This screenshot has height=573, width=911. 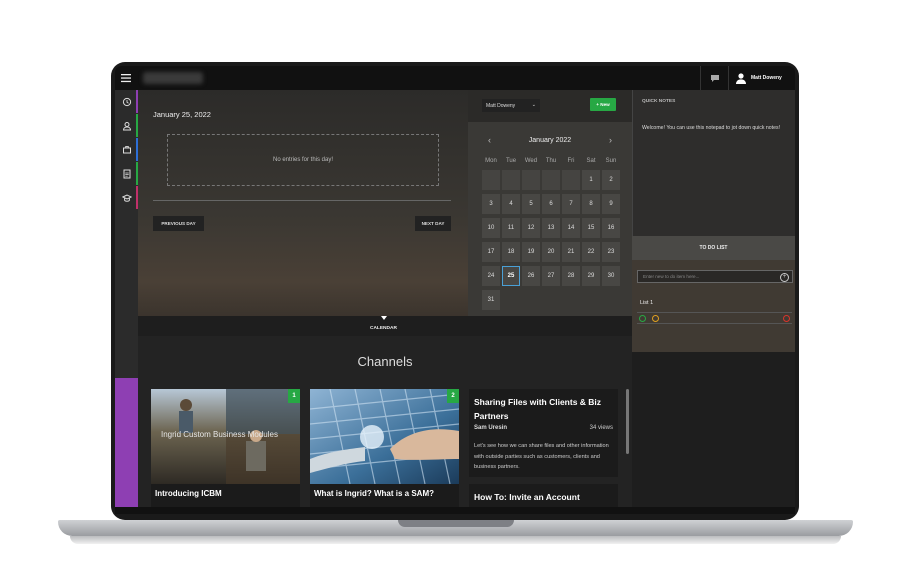 What do you see at coordinates (455, 540) in the screenshot?
I see `laptop-shadow` at bounding box center [455, 540].